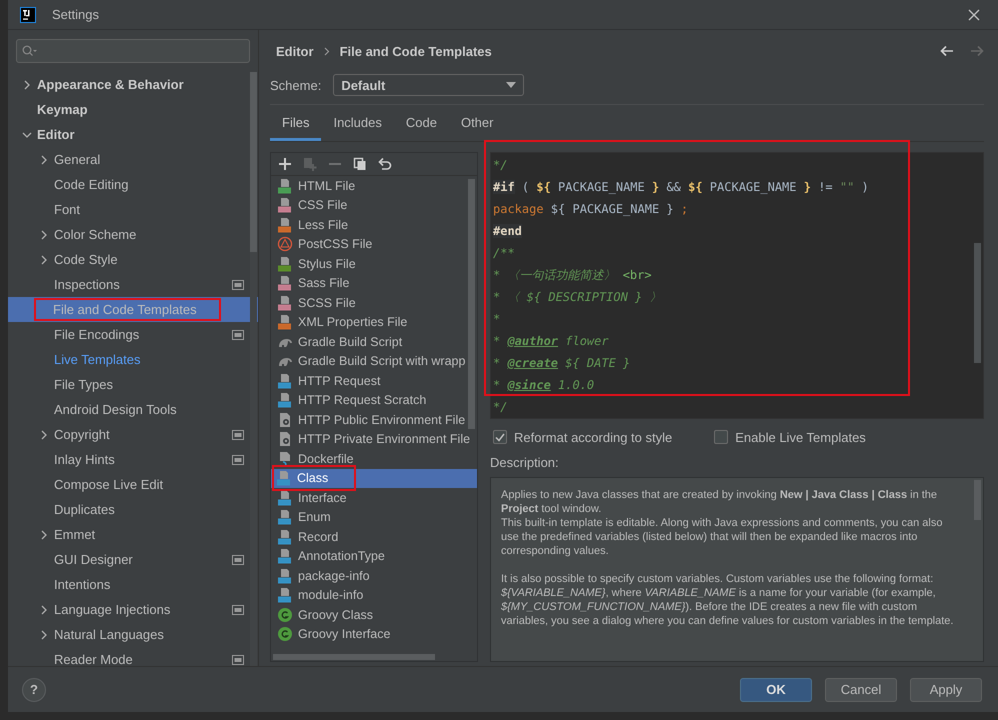 Image resolution: width=998 pixels, height=720 pixels. I want to click on chevron-down-icon, so click(27, 135).